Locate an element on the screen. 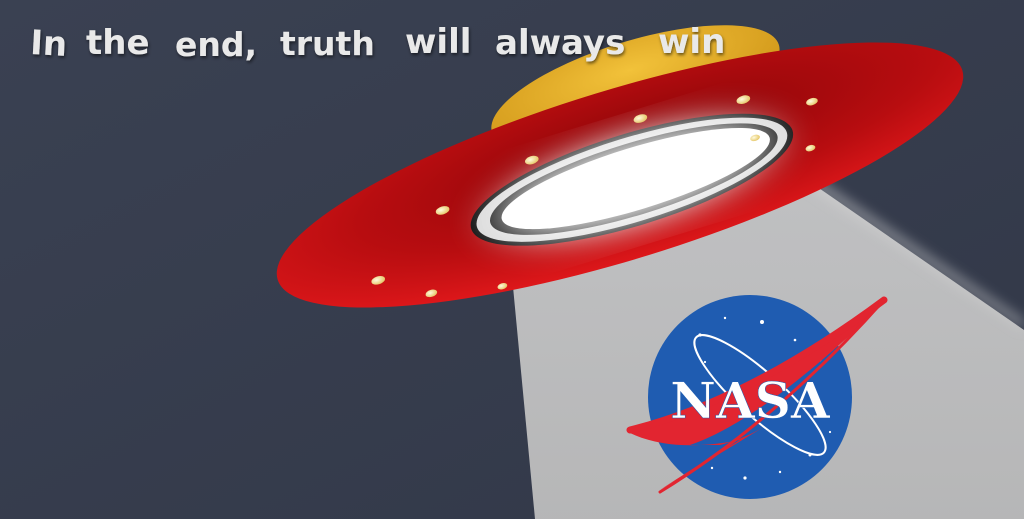 This screenshot has width=1024, height=519. caption-word-end: end, is located at coordinates (216, 44).